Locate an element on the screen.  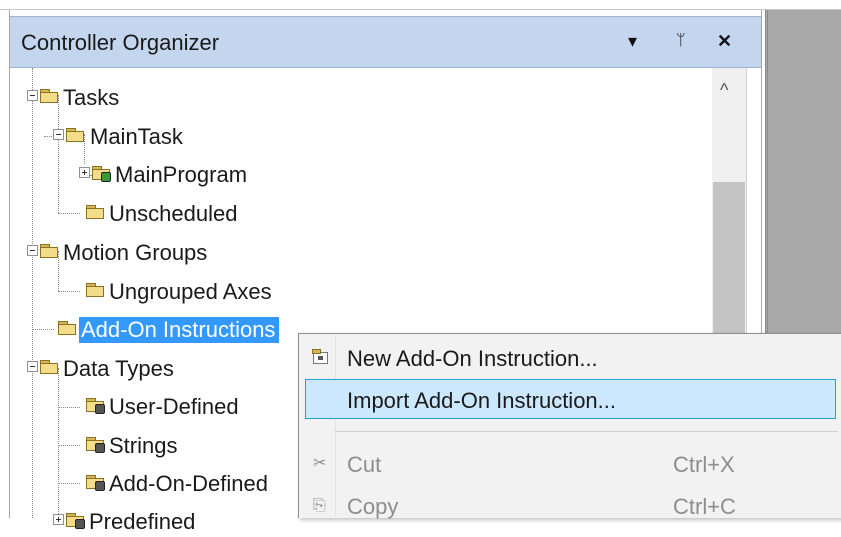
task-folder-icon is located at coordinates (75, 135).